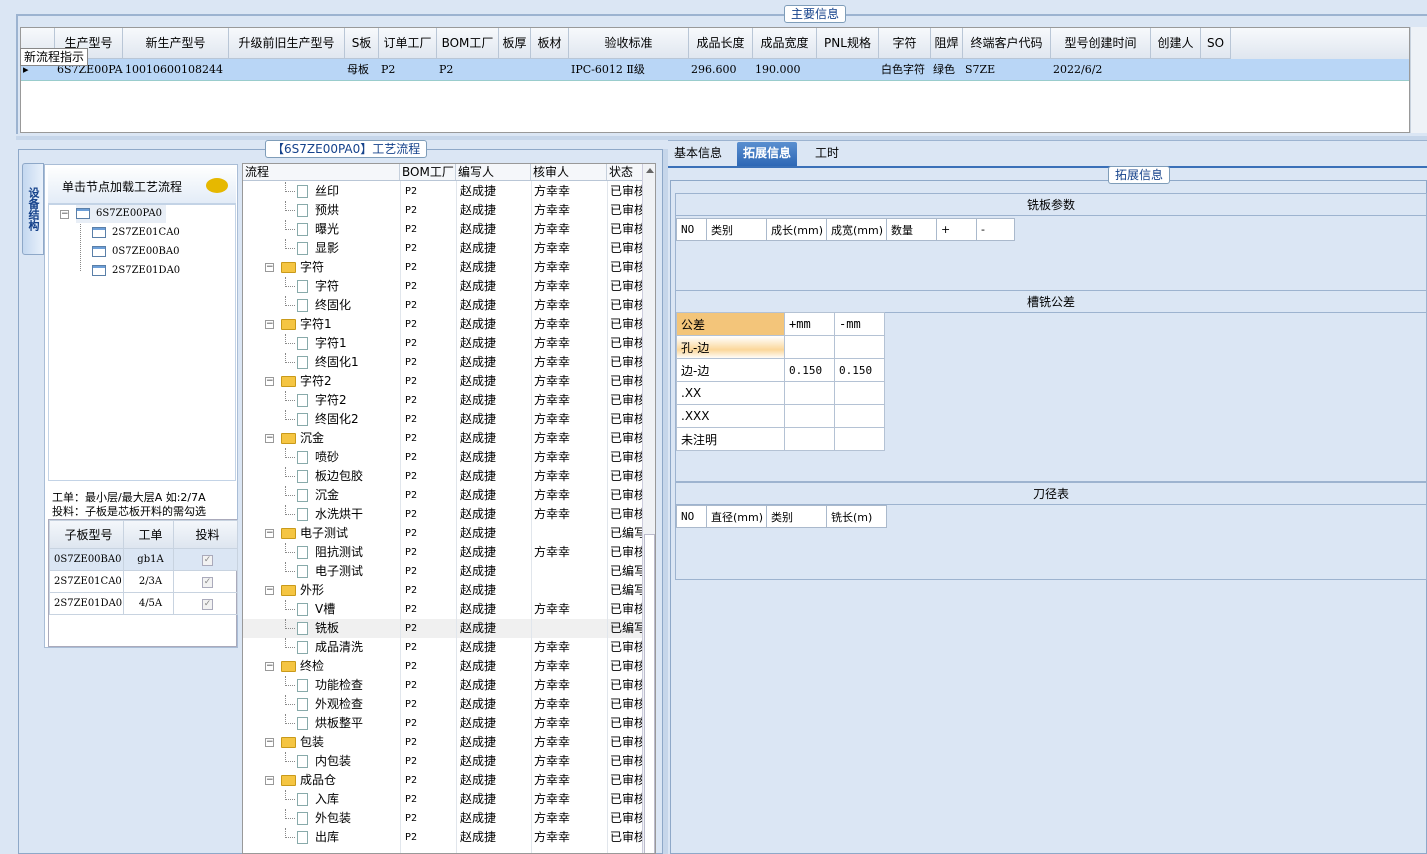 This screenshot has height=854, width=1427. Describe the element at coordinates (443, 381) in the screenshot. I see `flow-row: 字符2 − P2 赵成捷 方幸幸 已审核` at that location.